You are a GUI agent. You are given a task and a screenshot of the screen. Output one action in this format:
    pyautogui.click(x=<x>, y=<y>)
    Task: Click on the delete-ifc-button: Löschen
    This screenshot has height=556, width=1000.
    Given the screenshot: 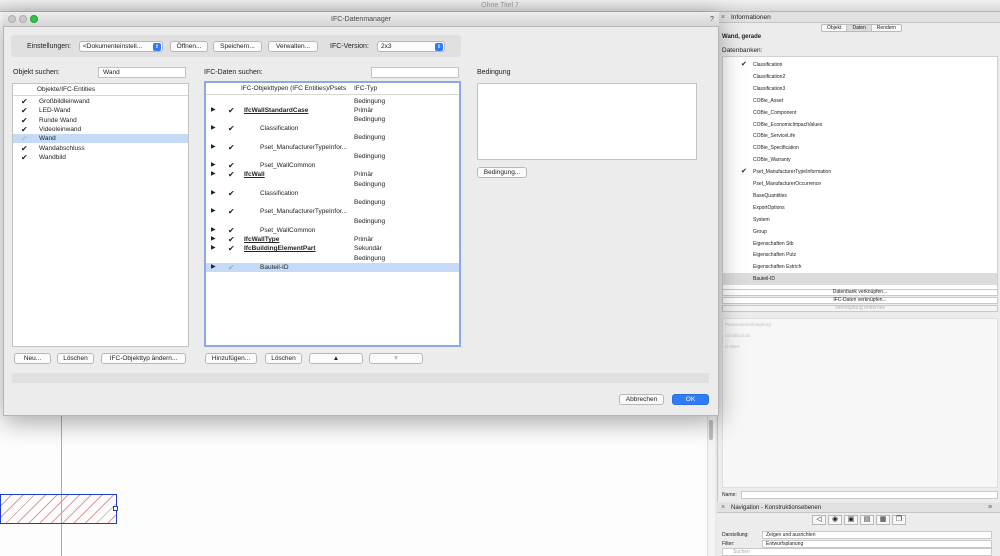 What is the action you would take?
    pyautogui.click(x=283, y=358)
    